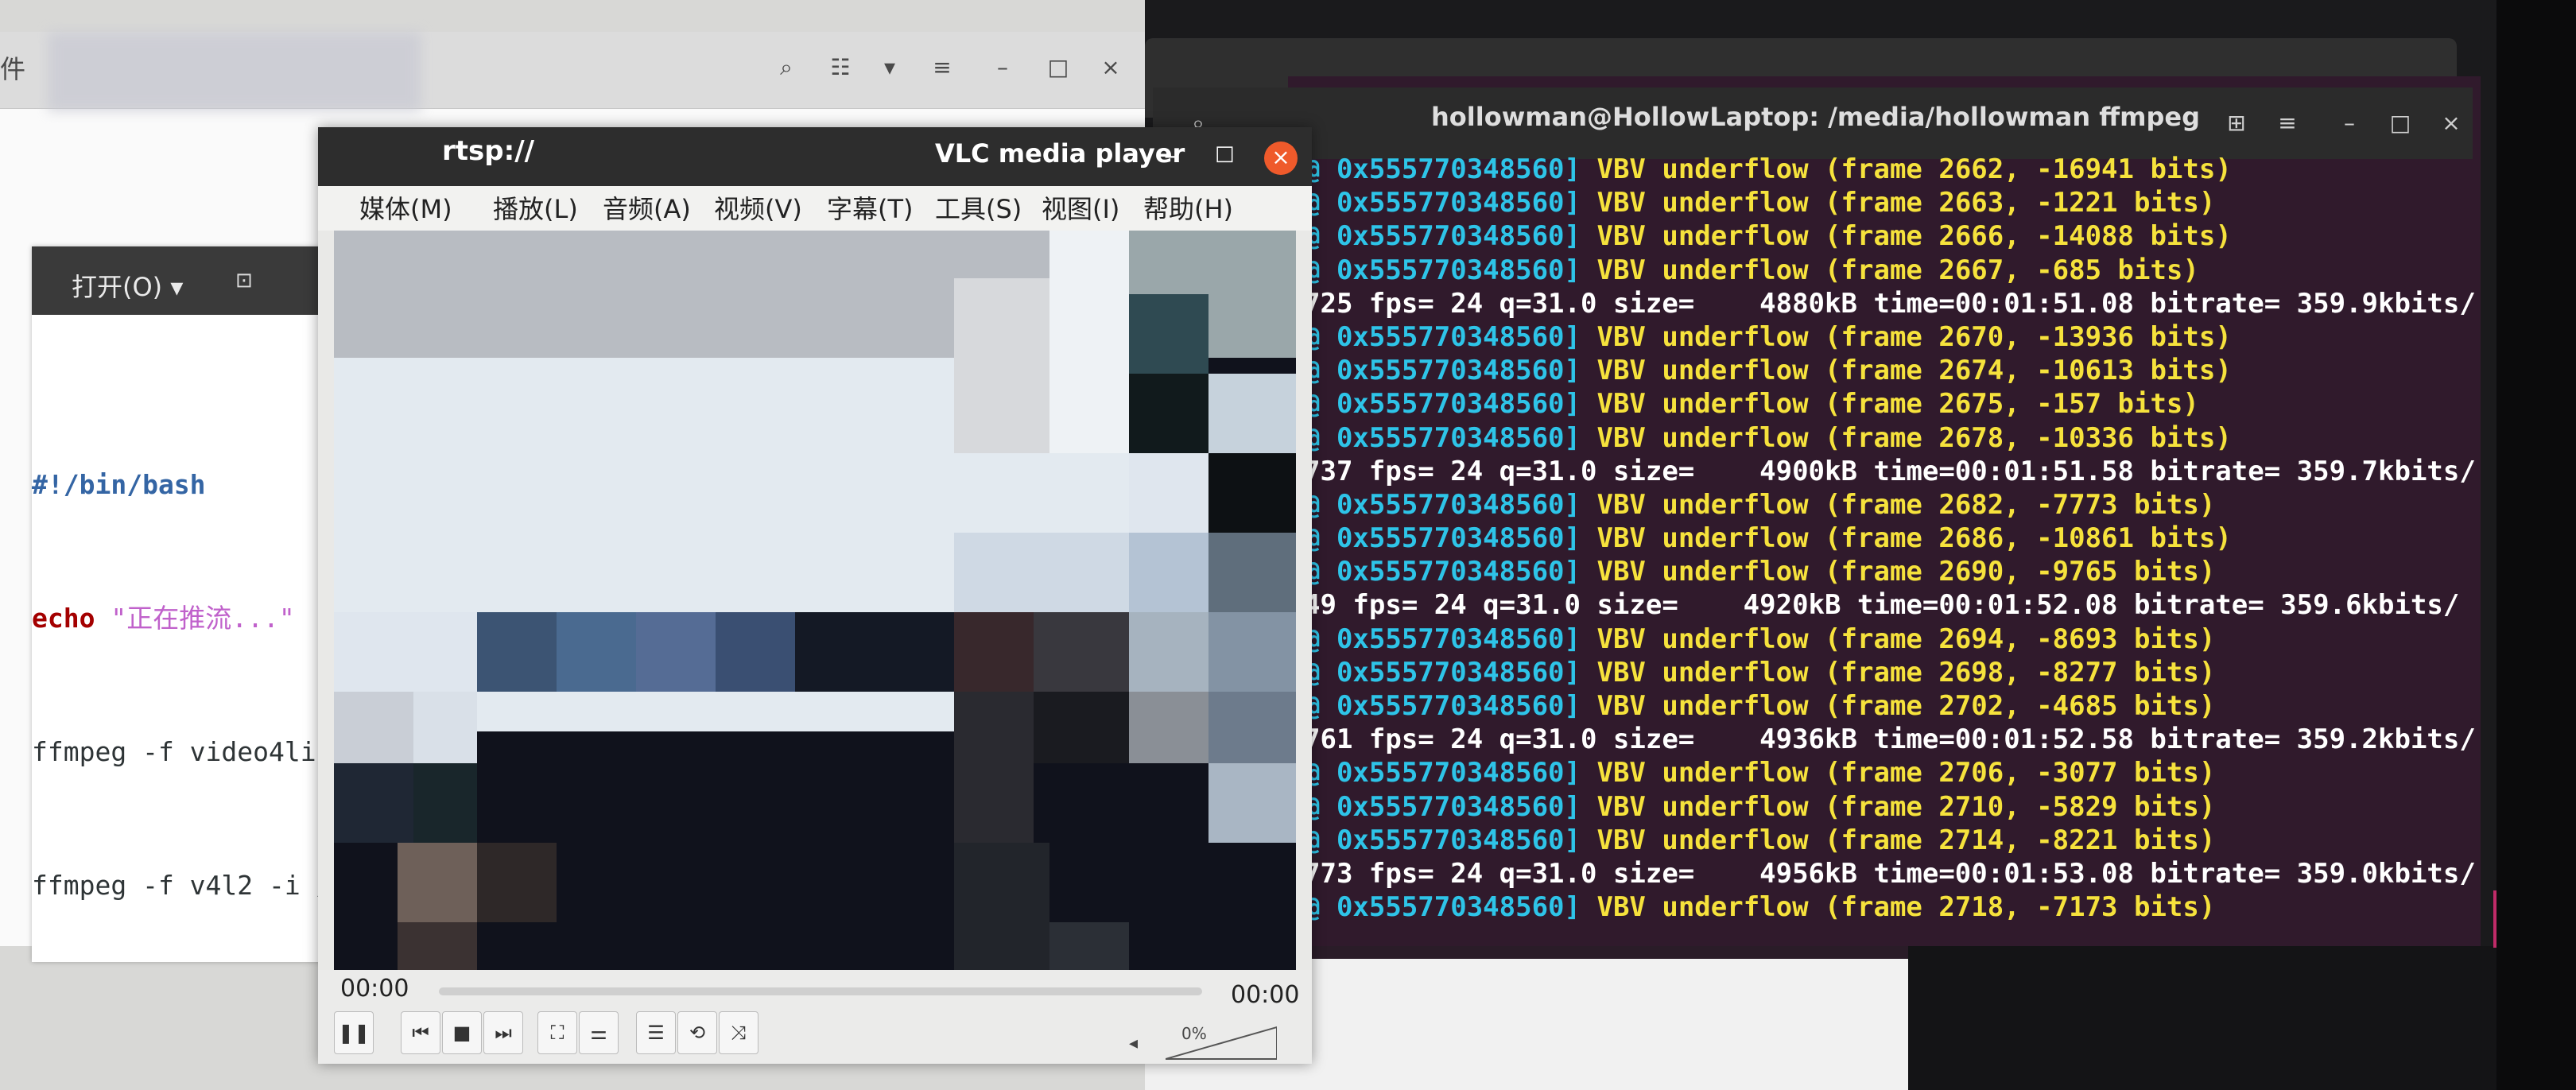  I want to click on extended-settings-button: ⚌, so click(599, 1032).